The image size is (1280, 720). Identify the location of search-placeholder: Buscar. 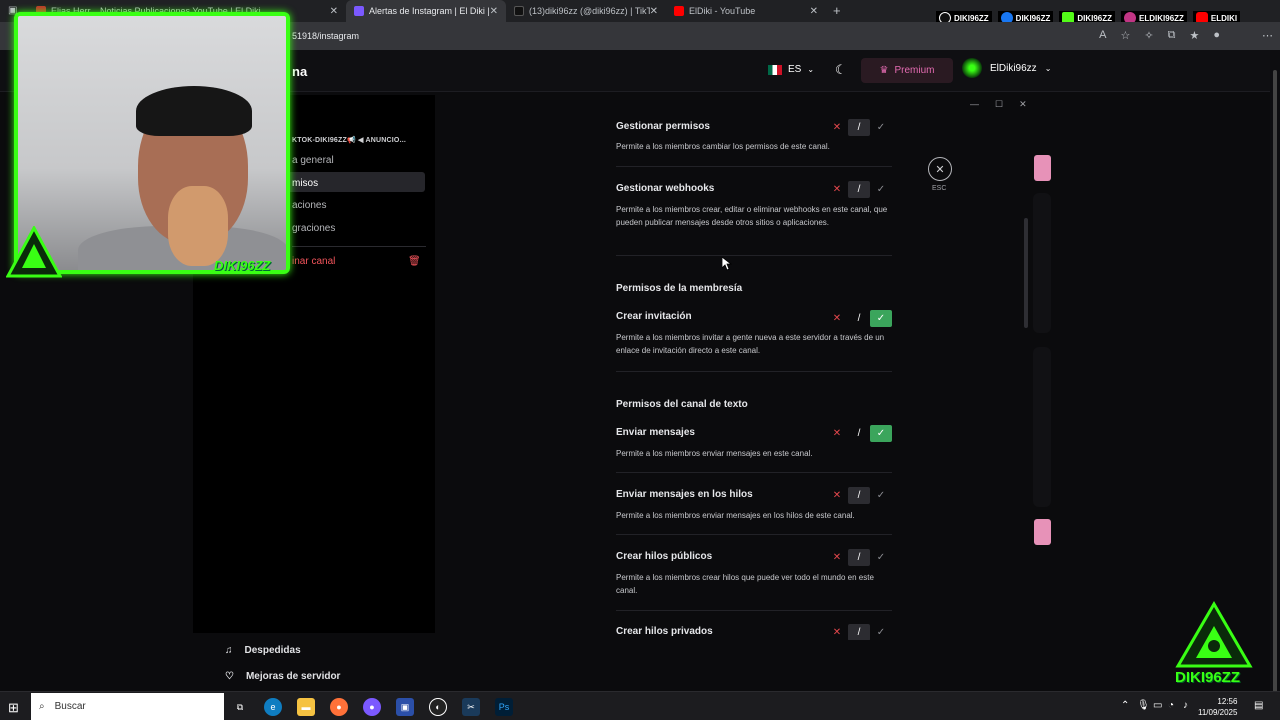
(70, 706).